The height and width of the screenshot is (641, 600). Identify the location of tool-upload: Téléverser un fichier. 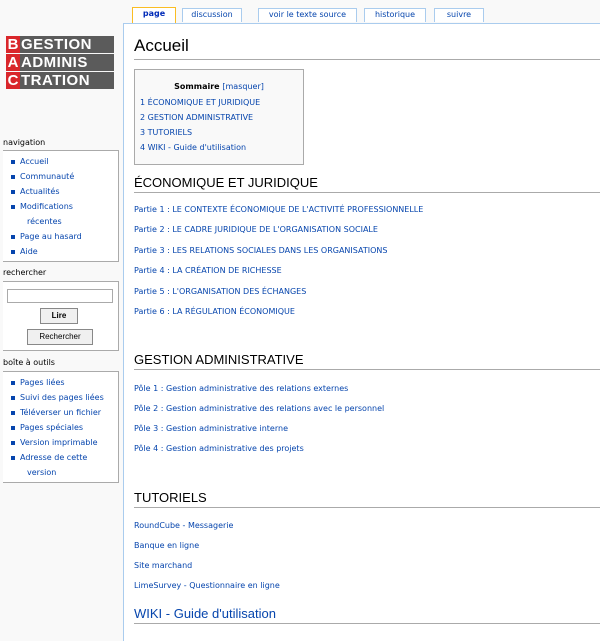
(63, 412).